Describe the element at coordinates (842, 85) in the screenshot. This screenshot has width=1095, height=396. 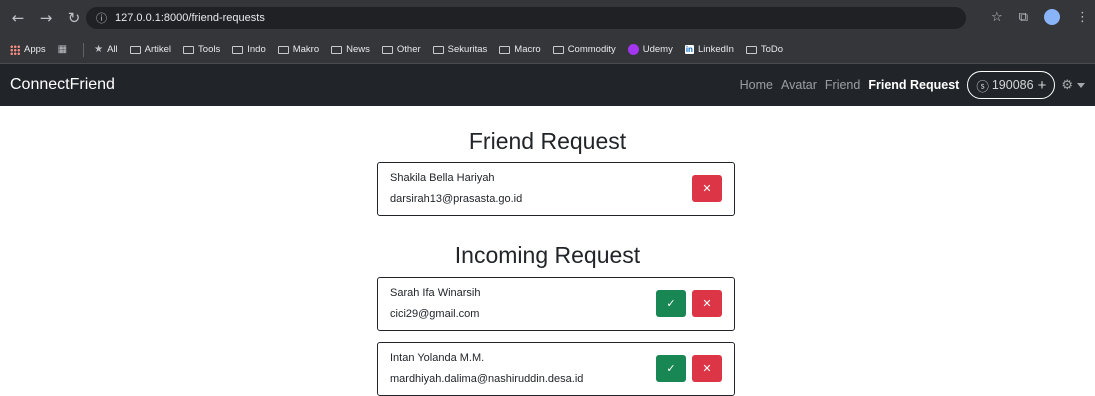
I see `nav-link-friend: Friend` at that location.